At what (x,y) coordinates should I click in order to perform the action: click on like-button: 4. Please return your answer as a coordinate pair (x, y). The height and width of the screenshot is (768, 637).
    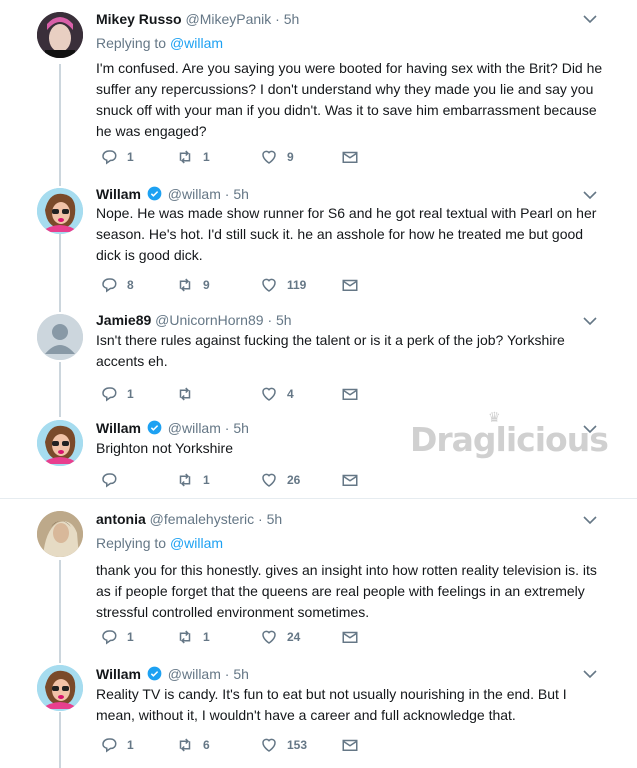
    Looking at the image, I should click on (277, 394).